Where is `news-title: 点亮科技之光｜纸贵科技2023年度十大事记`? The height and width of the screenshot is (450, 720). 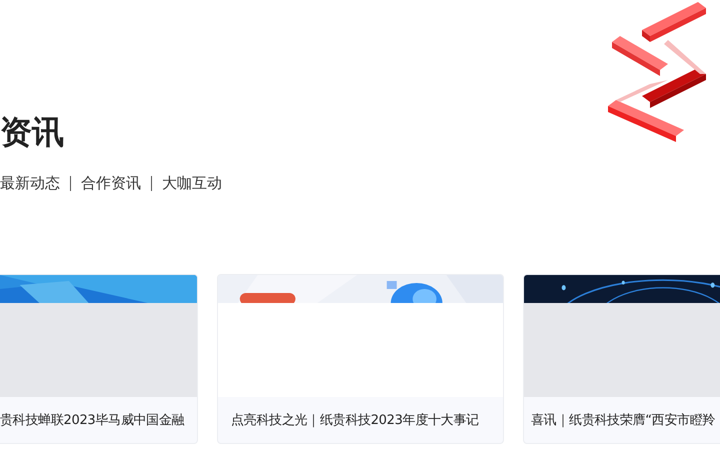
news-title: 点亮科技之光｜纸贵科技2023年度十大事记 is located at coordinates (355, 420).